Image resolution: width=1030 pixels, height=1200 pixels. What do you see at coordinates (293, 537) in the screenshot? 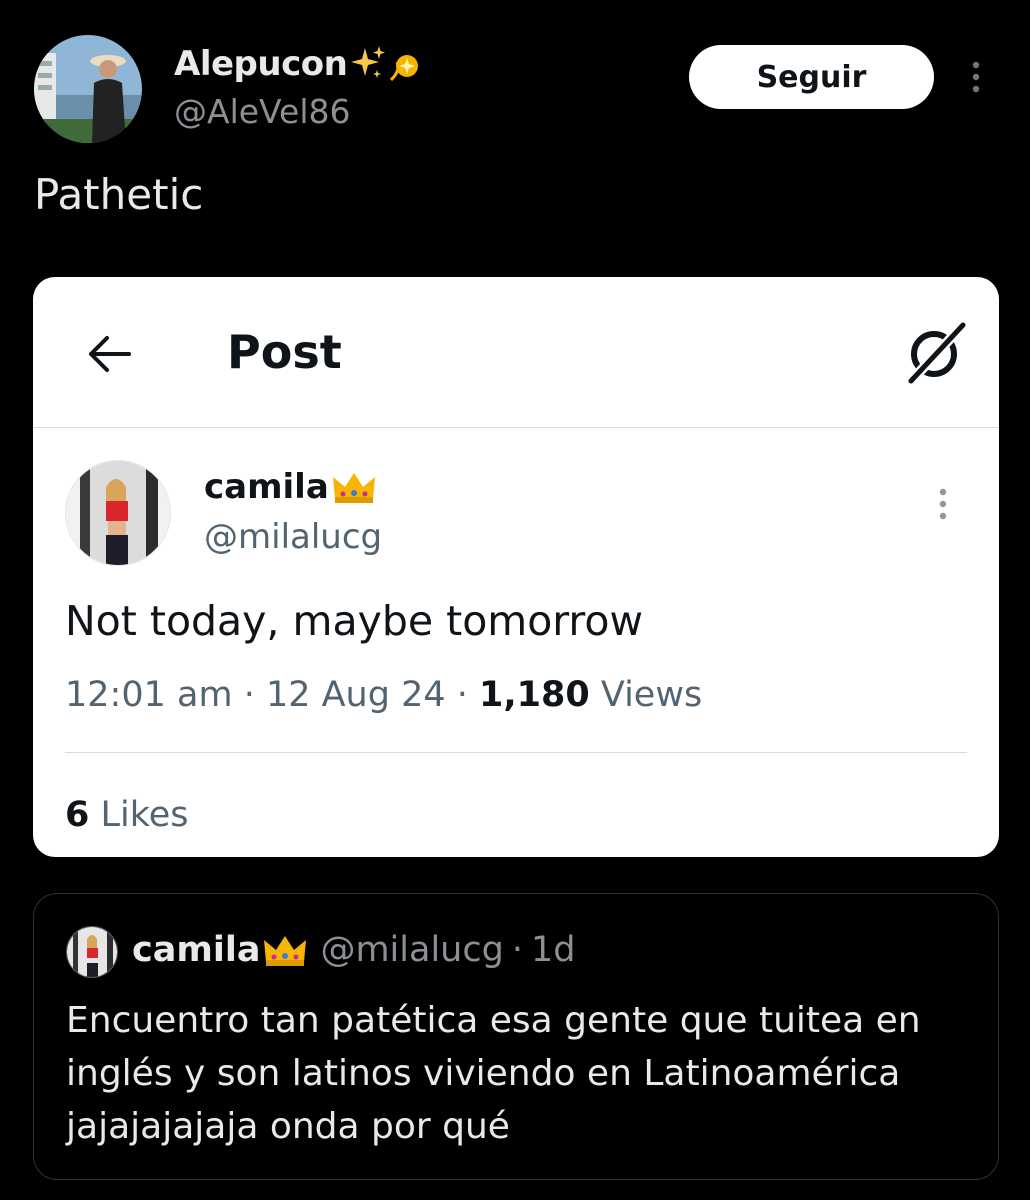
I see `camila-handle: @milalucg` at bounding box center [293, 537].